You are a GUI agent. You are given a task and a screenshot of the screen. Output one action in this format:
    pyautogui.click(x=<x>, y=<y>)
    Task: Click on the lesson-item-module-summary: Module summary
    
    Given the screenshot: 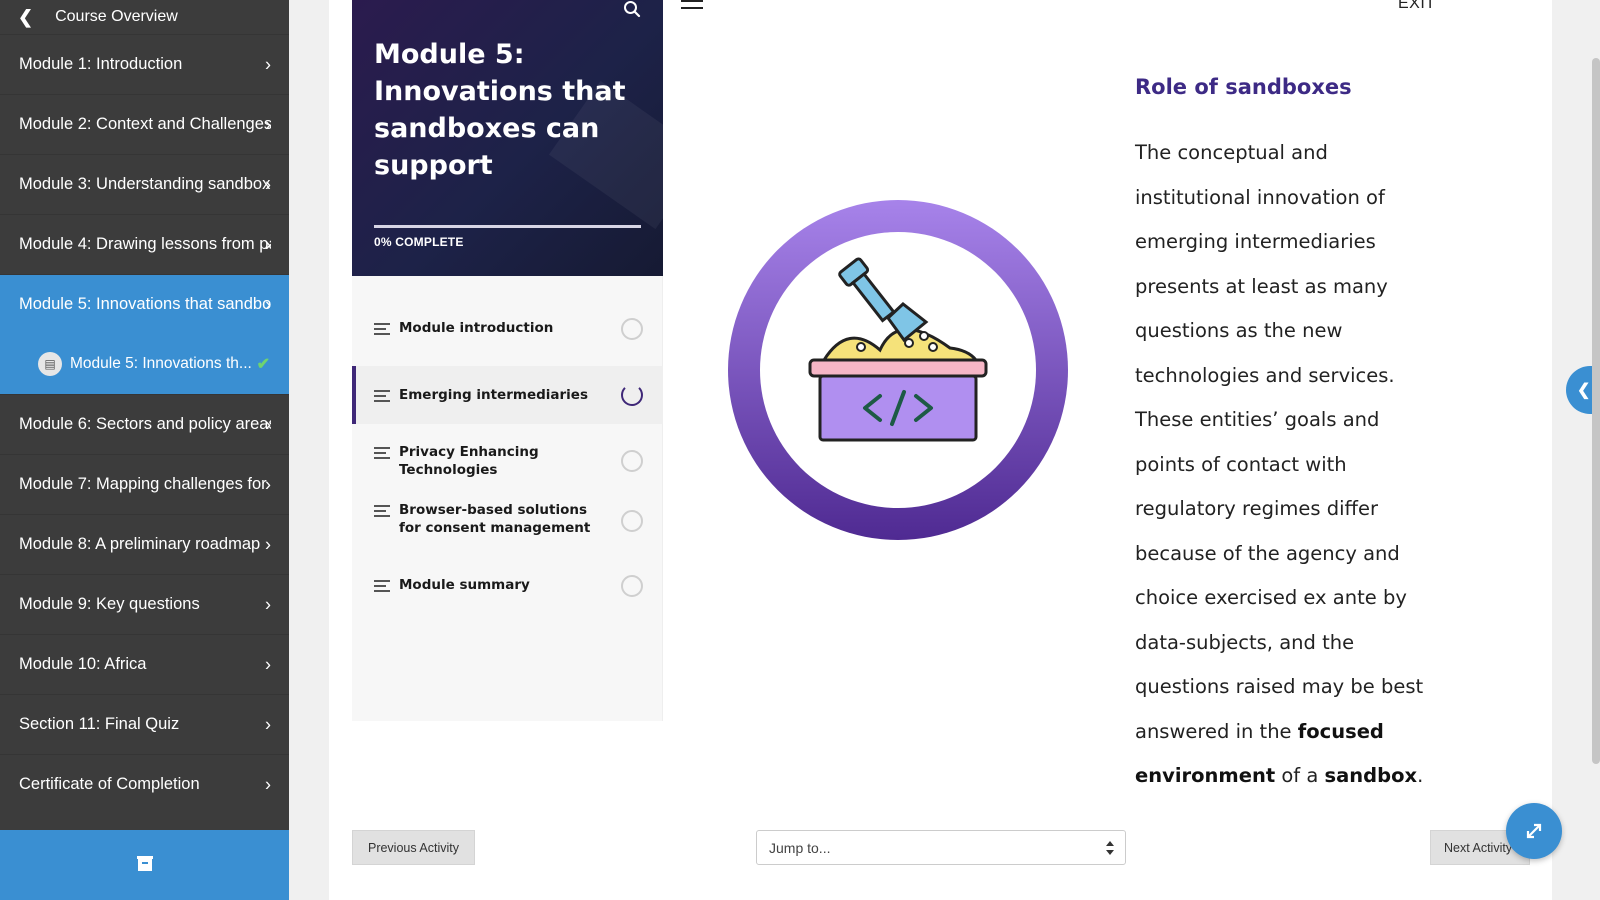 What is the action you would take?
    pyautogui.click(x=507, y=585)
    